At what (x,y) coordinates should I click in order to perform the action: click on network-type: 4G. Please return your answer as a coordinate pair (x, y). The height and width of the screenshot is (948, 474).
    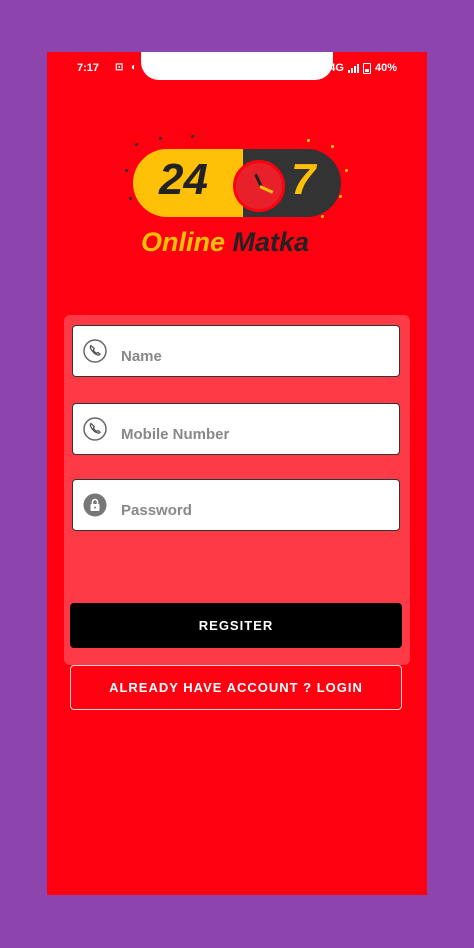
    Looking at the image, I should click on (336, 68).